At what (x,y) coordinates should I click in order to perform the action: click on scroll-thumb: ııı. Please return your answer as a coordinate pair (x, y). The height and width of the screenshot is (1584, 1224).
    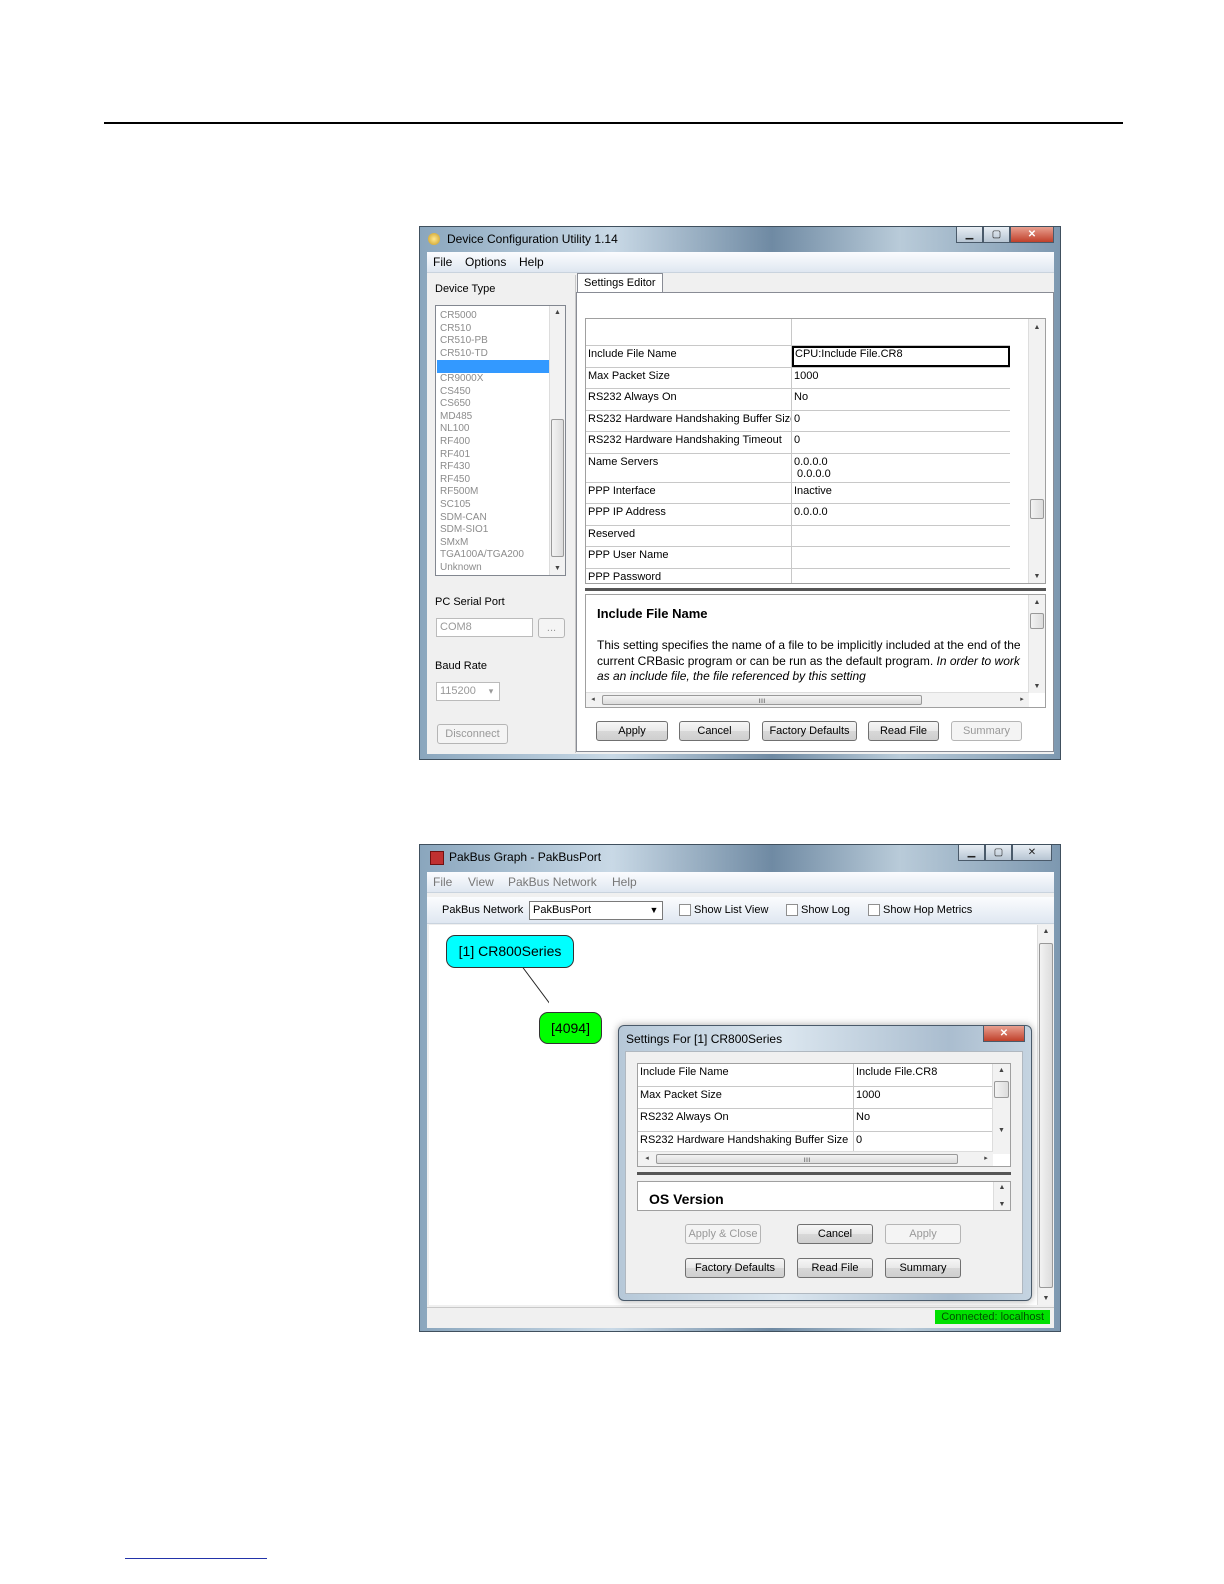
    Looking at the image, I should click on (762, 700).